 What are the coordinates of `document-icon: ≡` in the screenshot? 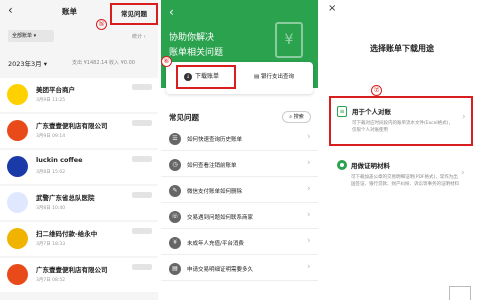 It's located at (342, 111).